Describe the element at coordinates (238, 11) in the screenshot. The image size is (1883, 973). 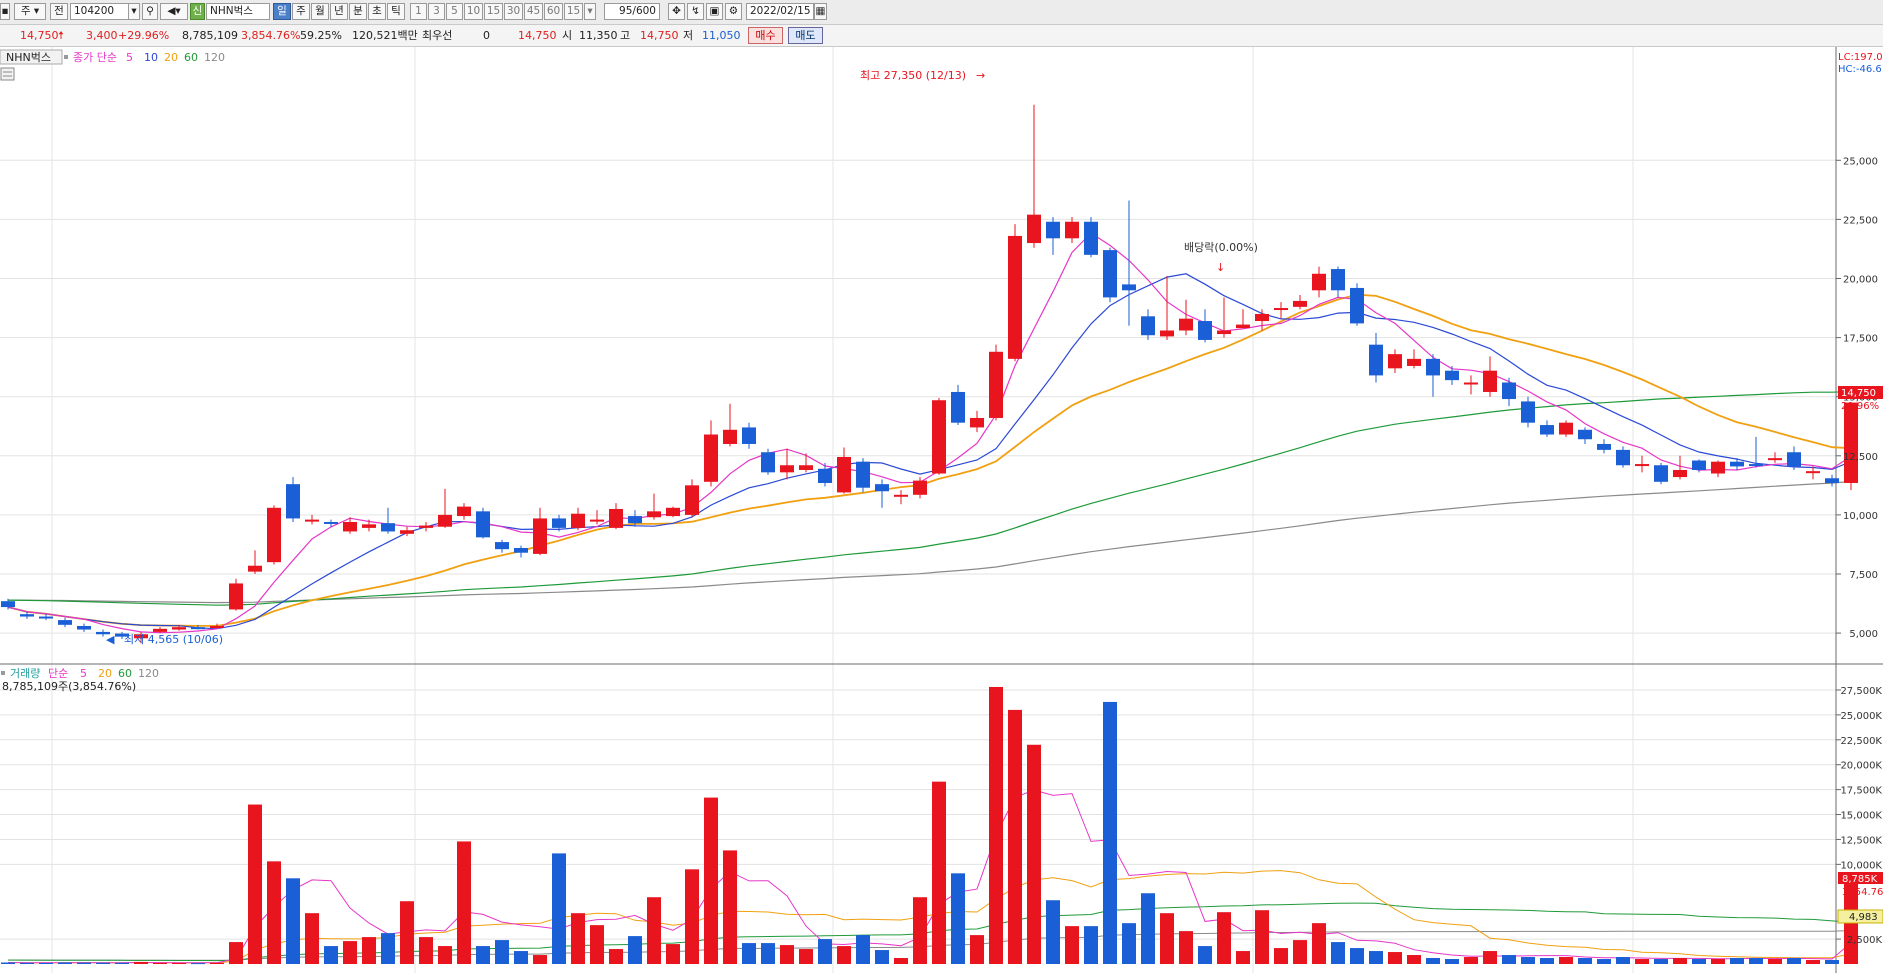
I see `stock-name-field: NHN벅스` at that location.